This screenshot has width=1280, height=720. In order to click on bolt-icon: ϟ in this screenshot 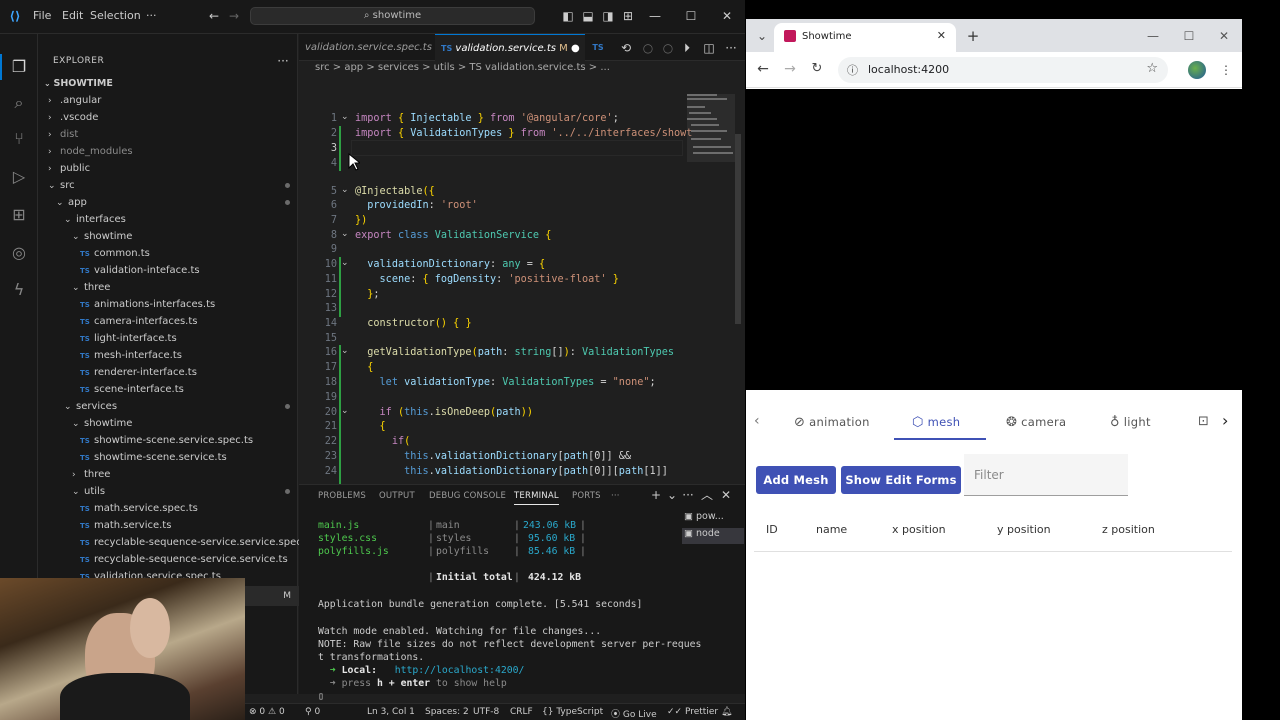, I will do `click(19, 290)`.